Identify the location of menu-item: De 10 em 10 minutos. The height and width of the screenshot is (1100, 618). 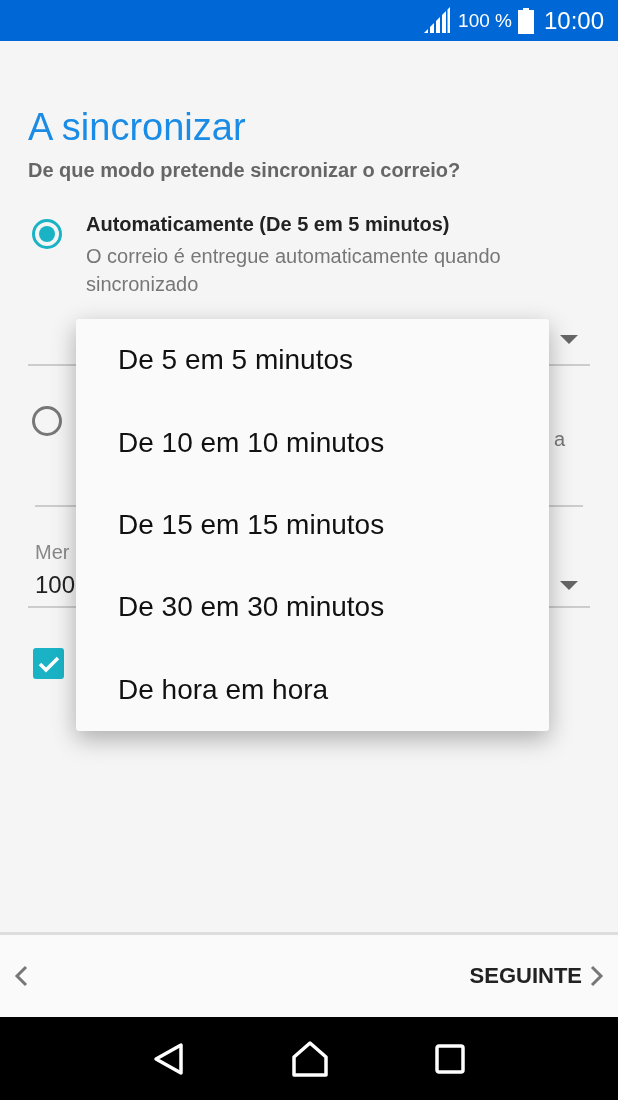
(312, 442).